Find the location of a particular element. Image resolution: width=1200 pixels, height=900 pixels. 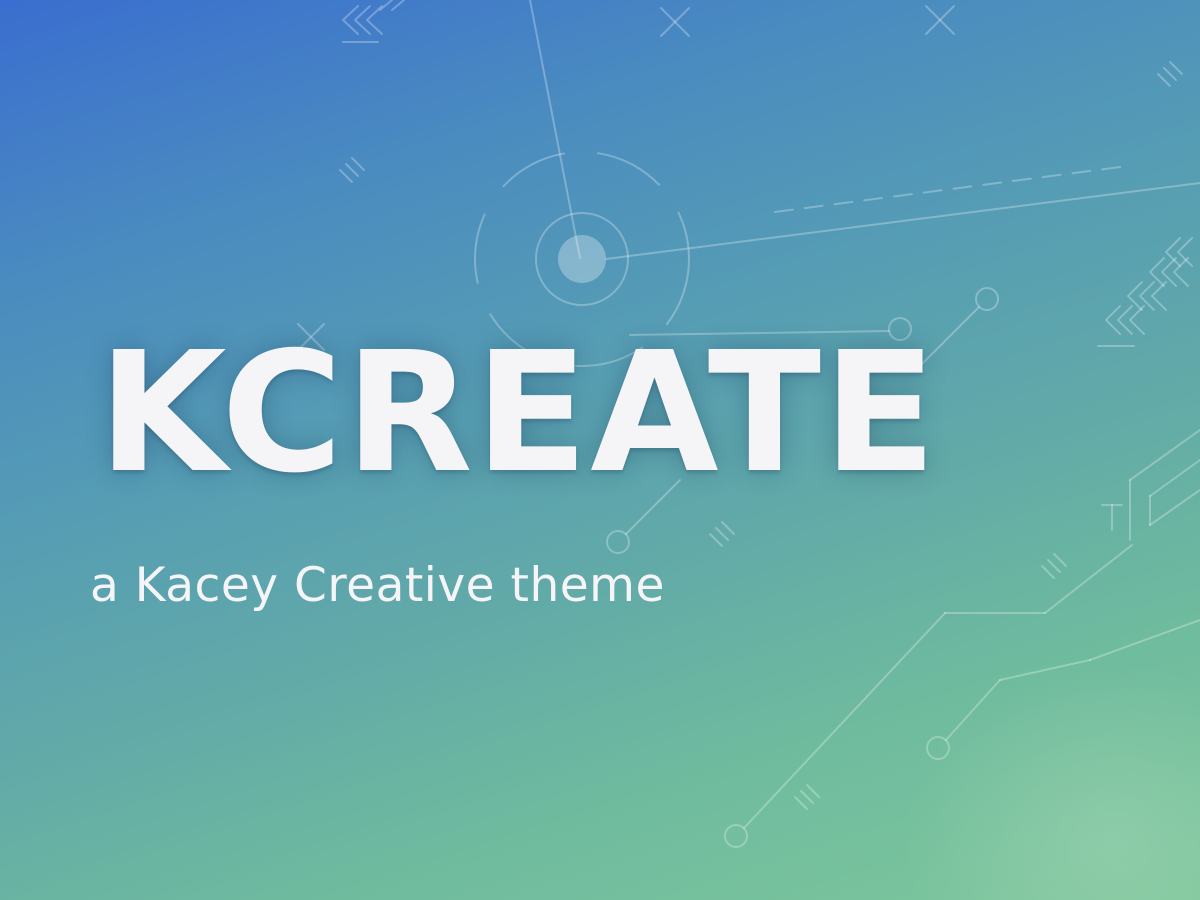

brand-tagline: a Kacey Creative theme is located at coordinates (377, 585).